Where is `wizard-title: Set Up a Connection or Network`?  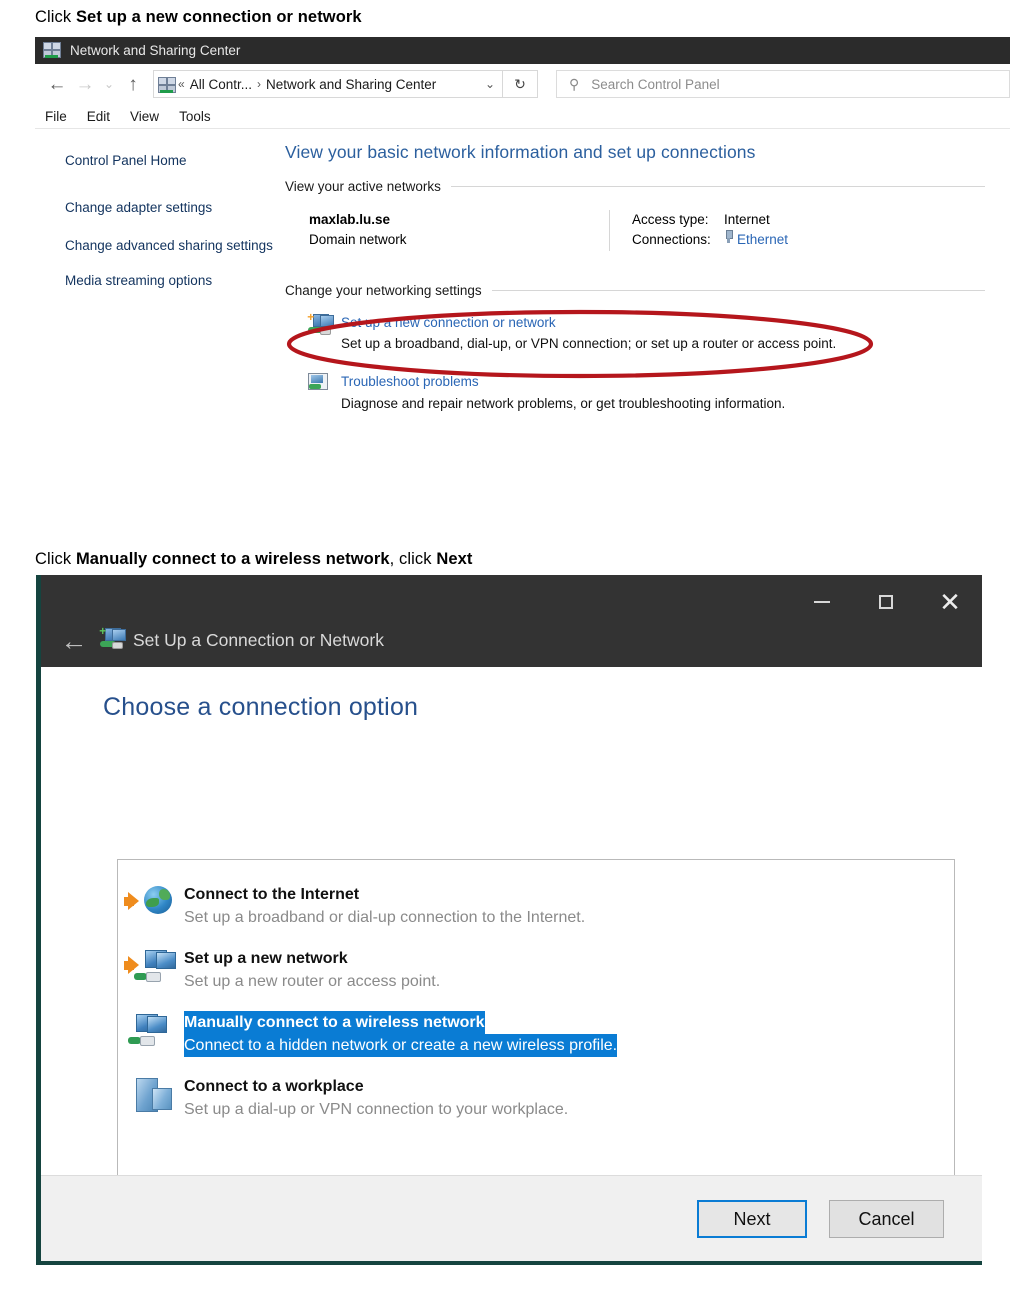
wizard-title: Set Up a Connection or Network is located at coordinates (258, 640).